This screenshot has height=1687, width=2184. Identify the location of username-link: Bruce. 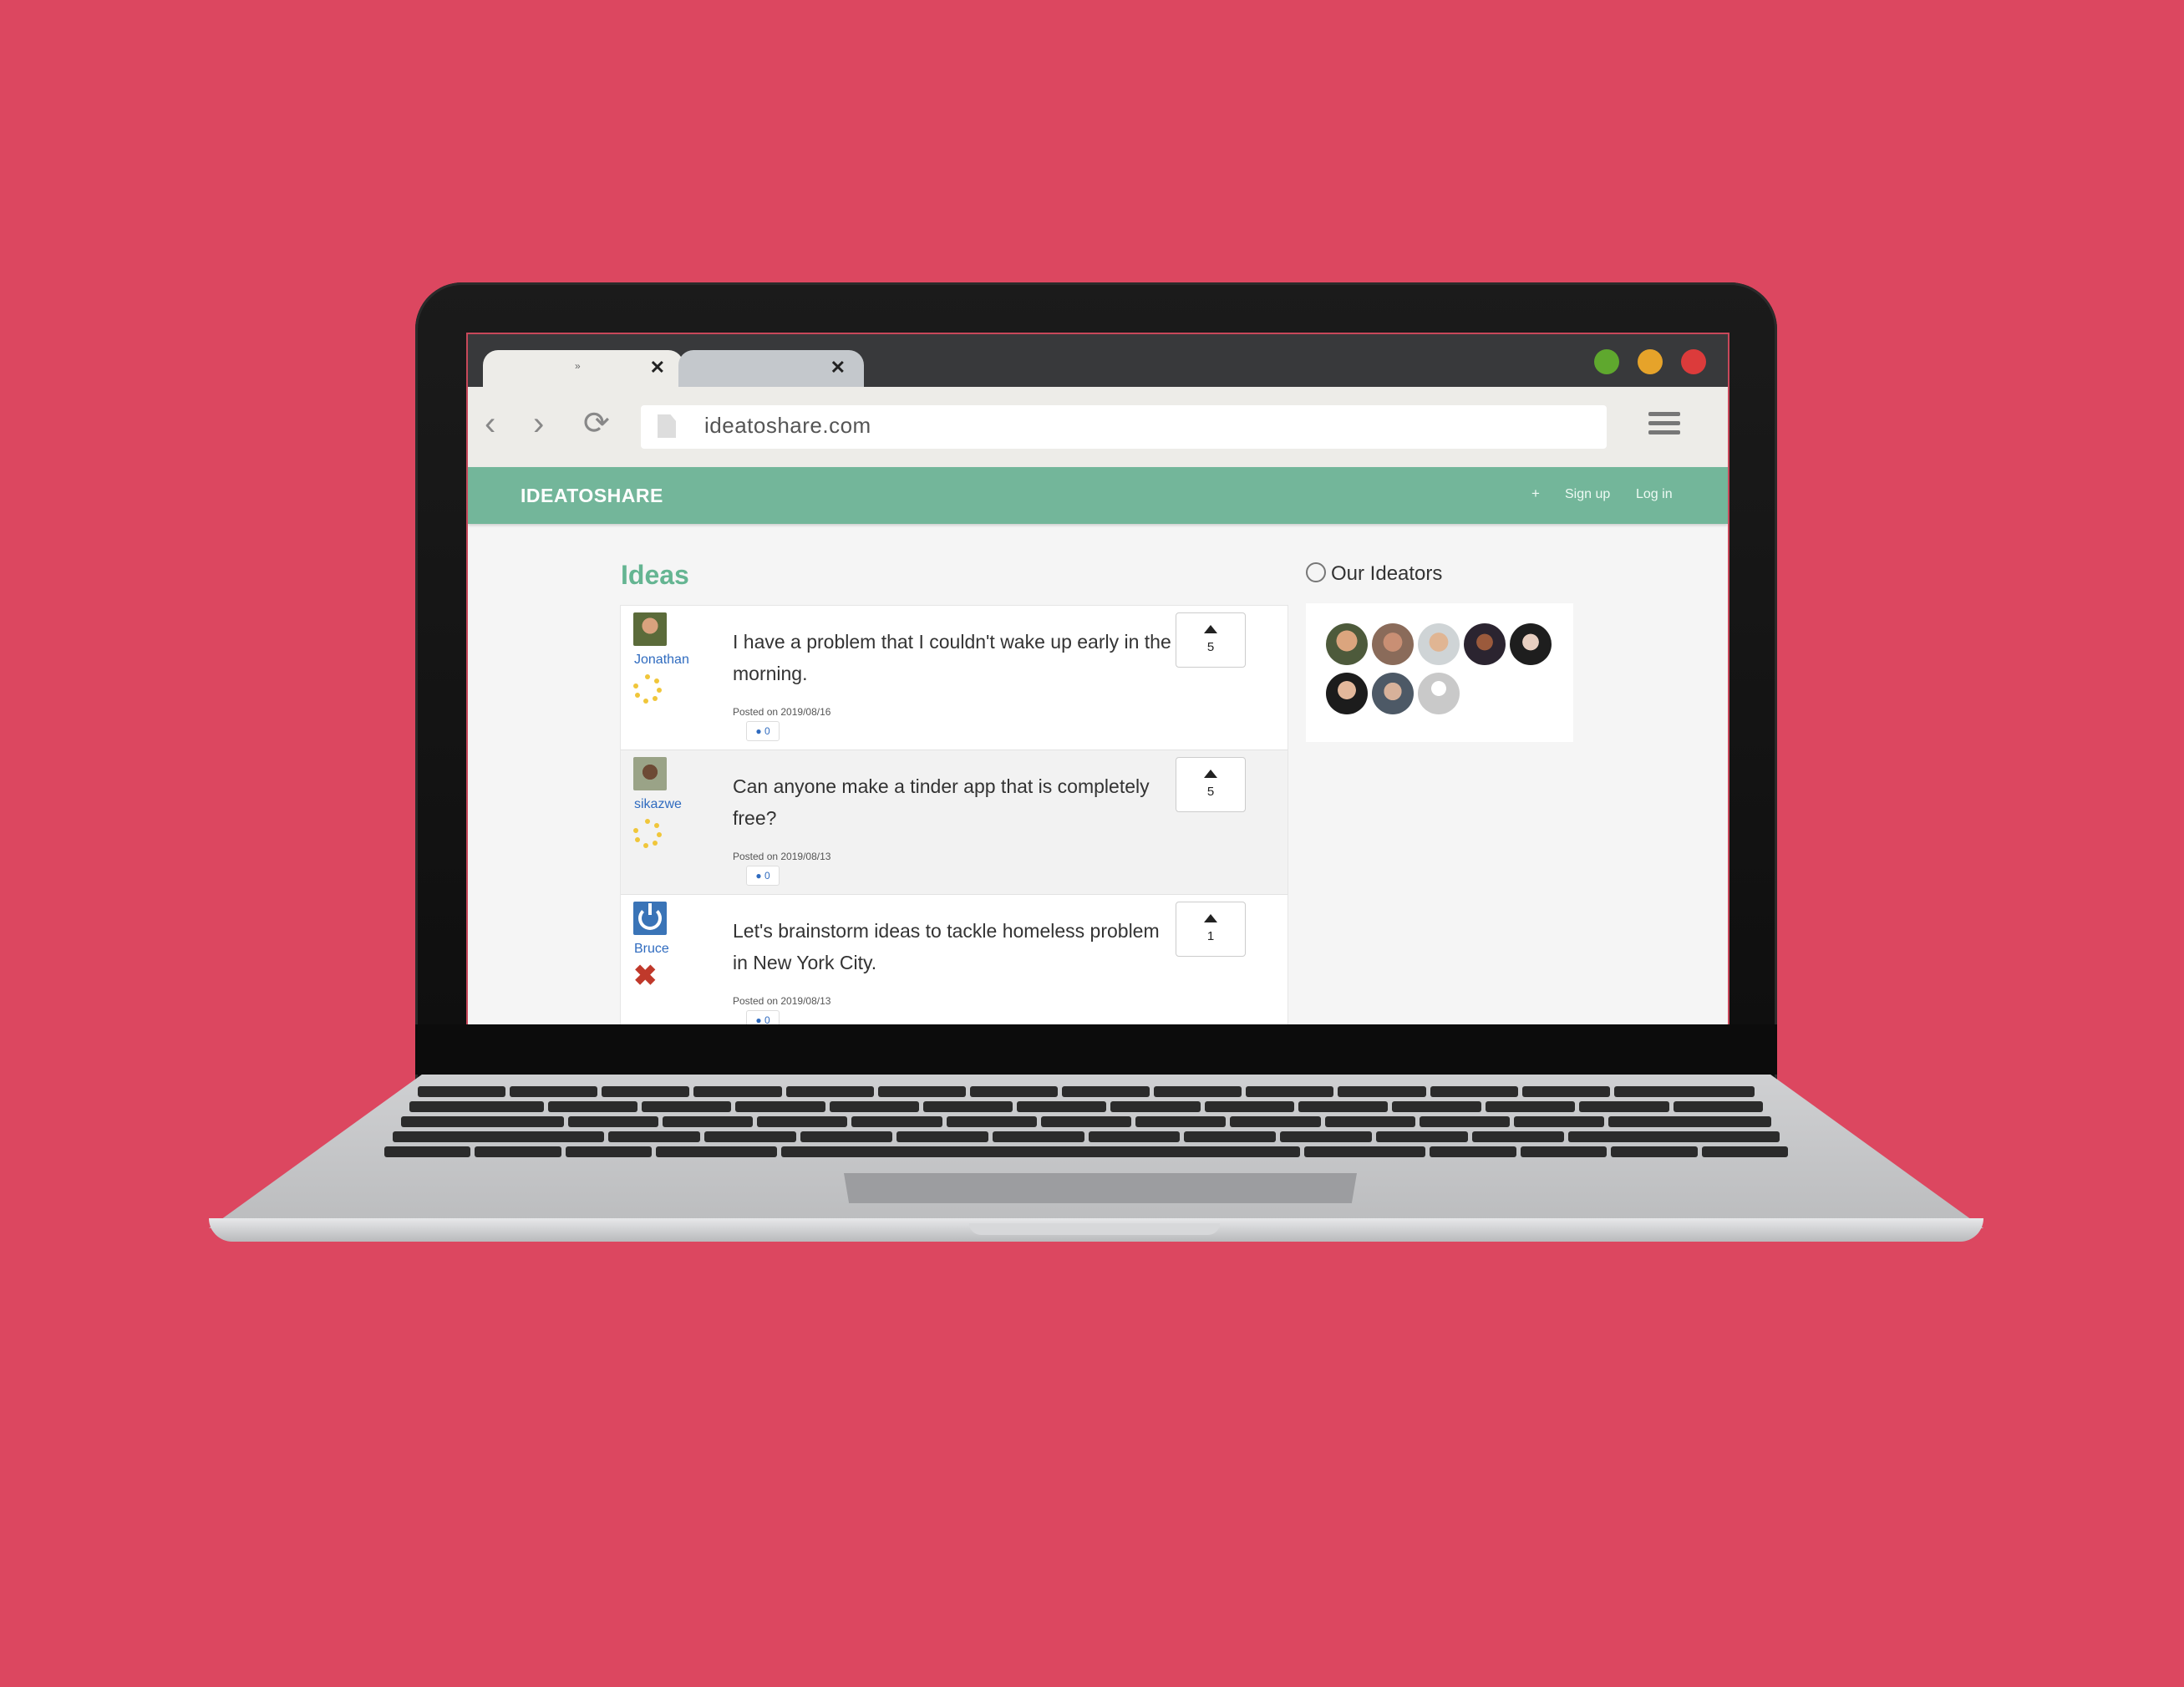
(651, 949).